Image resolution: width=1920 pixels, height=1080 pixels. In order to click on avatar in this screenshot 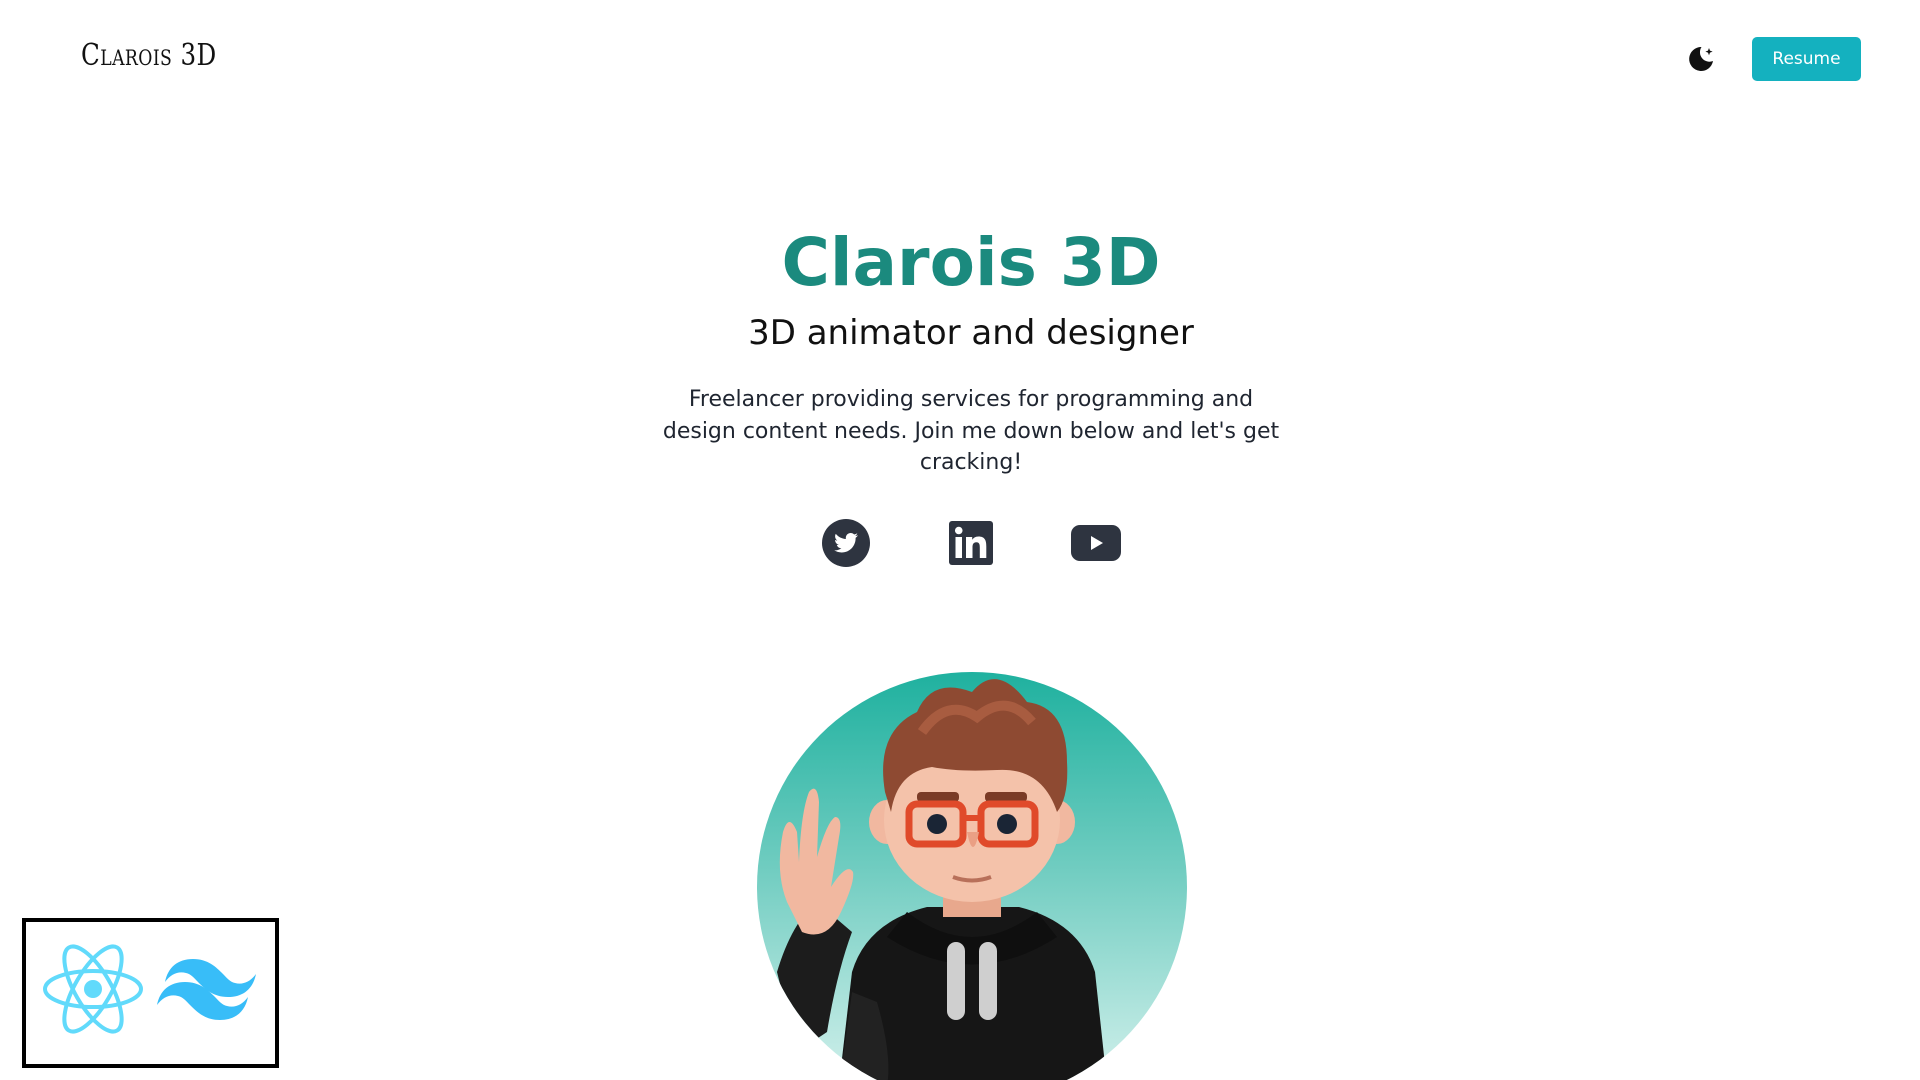, I will do `click(972, 876)`.